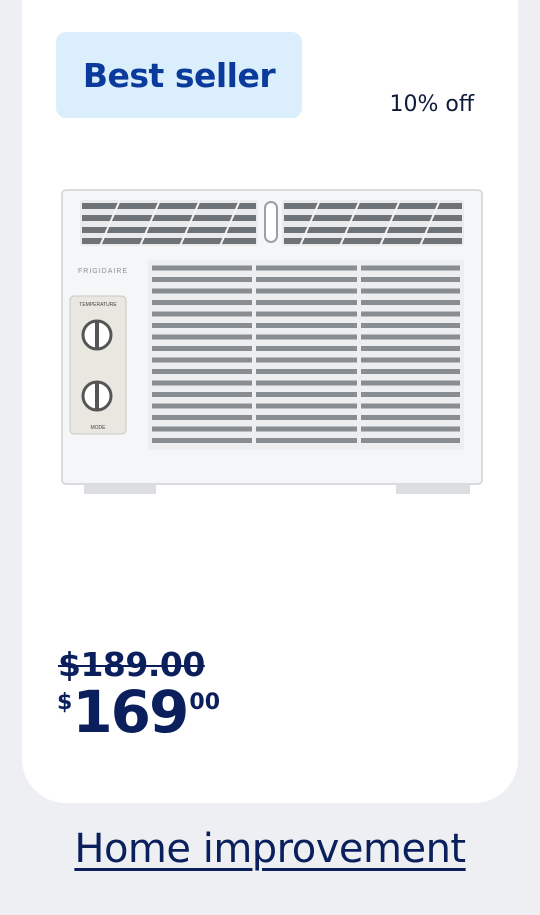 This screenshot has width=540, height=915. I want to click on discount-label: 10% off, so click(431, 104).